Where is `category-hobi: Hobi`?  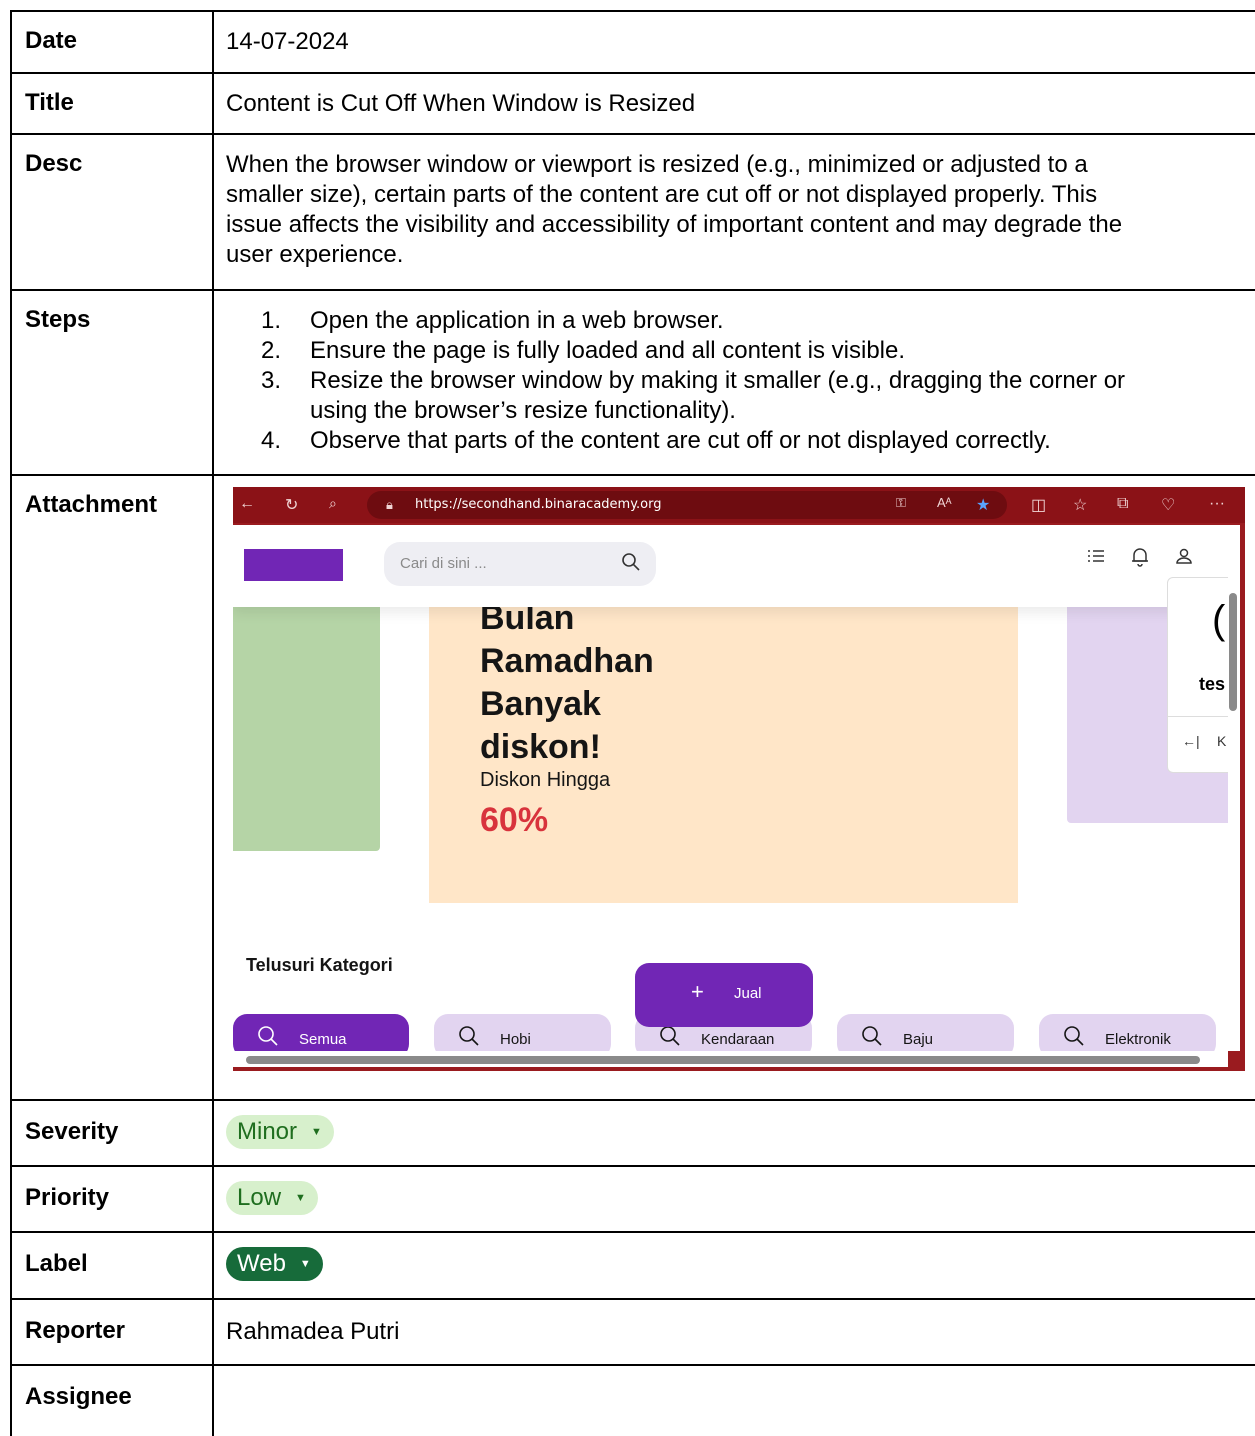 category-hobi: Hobi is located at coordinates (522, 1032).